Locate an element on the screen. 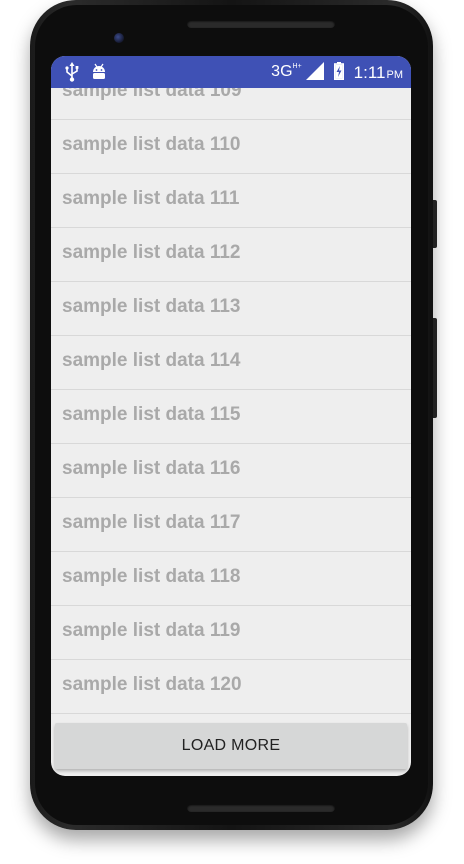  list-item: sample list data 120 is located at coordinates (231, 687).